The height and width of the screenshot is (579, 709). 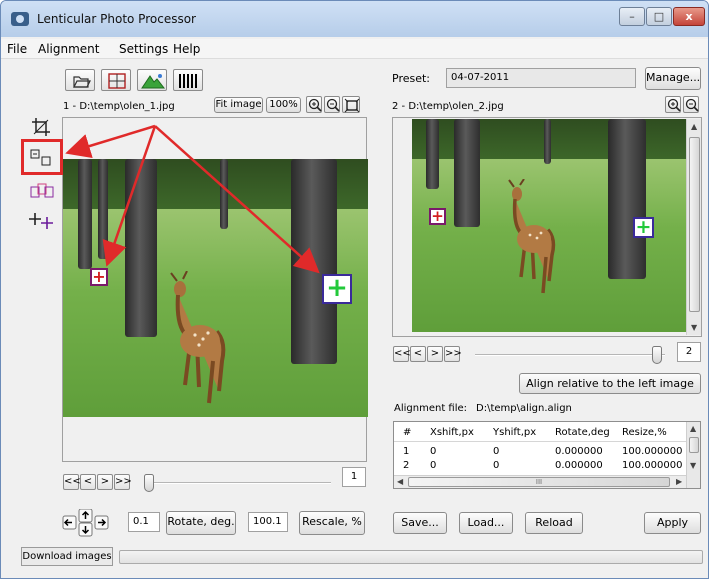 What do you see at coordinates (149, 483) in the screenshot?
I see `left-frame-slider` at bounding box center [149, 483].